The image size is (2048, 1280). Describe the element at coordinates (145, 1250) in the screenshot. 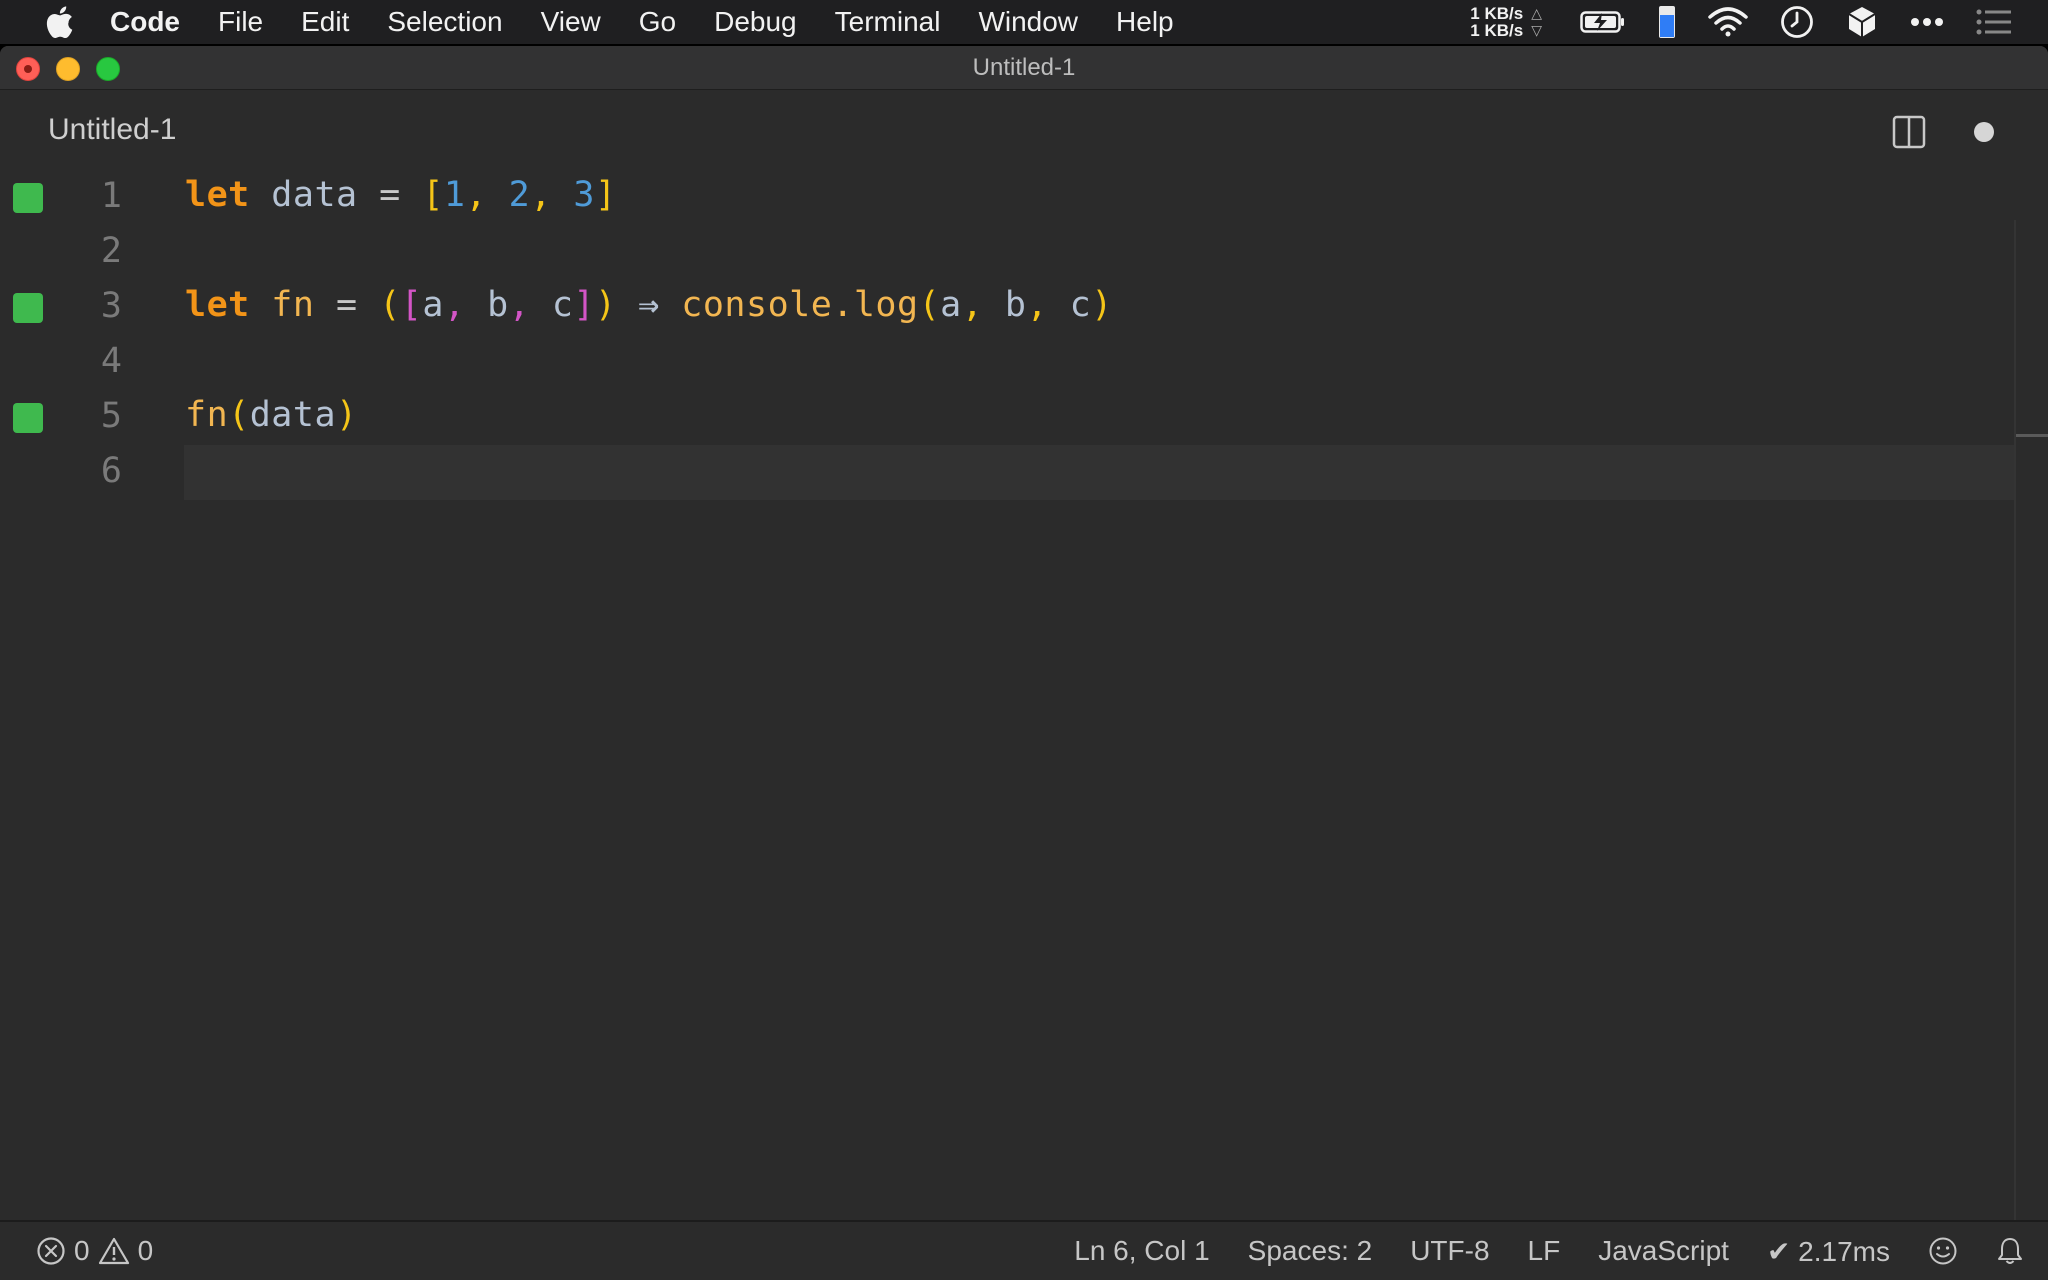

I see `warning-count: 0` at that location.